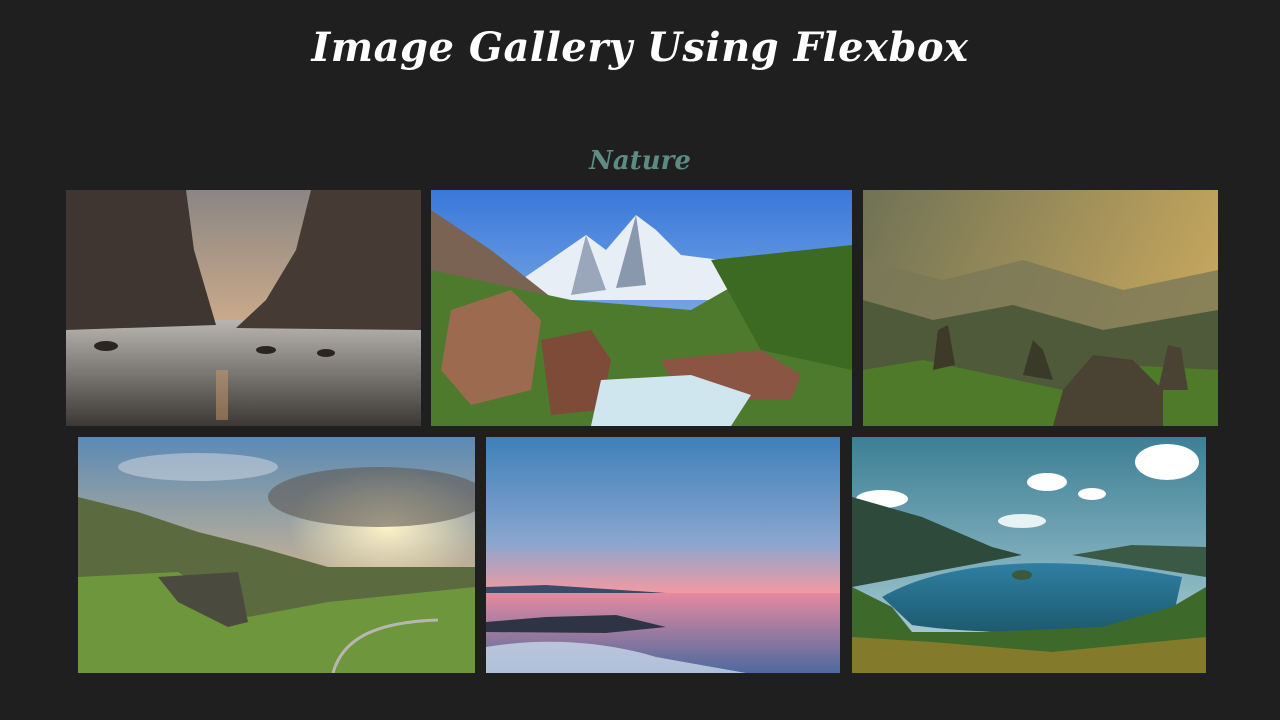  What do you see at coordinates (276, 555) in the screenshot?
I see `green-cliffs-sunset-image` at bounding box center [276, 555].